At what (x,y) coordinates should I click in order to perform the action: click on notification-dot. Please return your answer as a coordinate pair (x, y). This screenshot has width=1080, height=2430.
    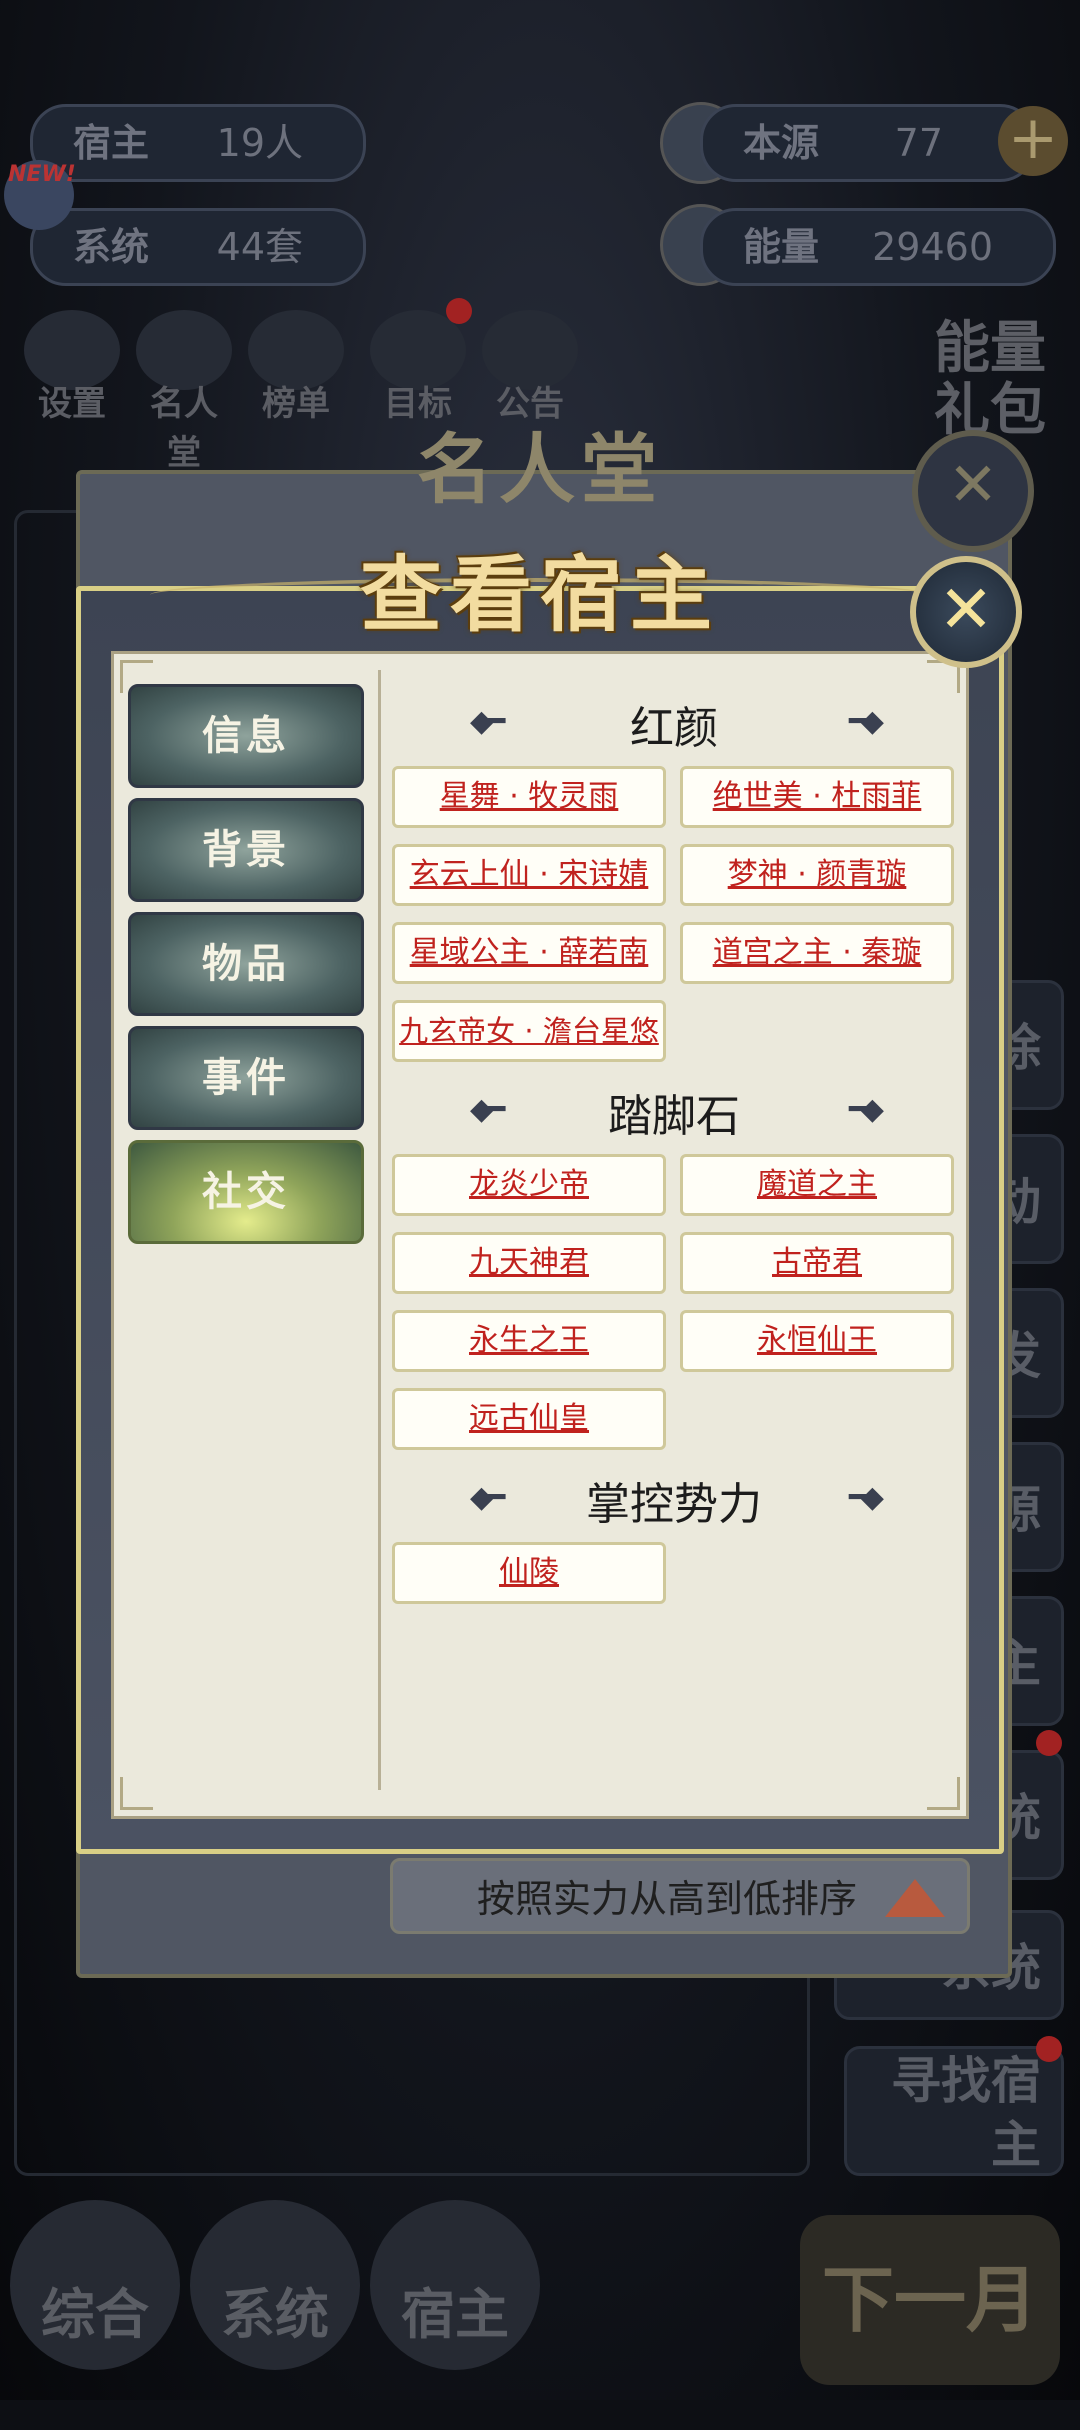
    Looking at the image, I should click on (459, 311).